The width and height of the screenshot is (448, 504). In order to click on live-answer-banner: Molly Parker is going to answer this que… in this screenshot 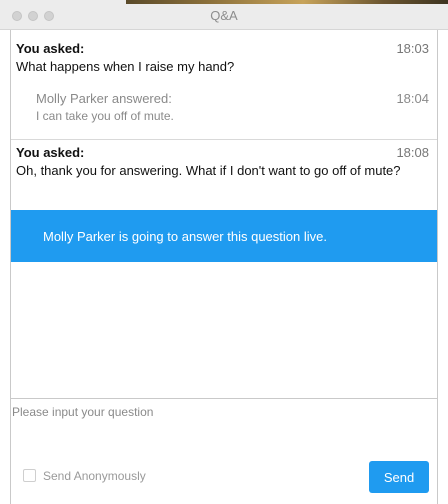, I will do `click(224, 236)`.